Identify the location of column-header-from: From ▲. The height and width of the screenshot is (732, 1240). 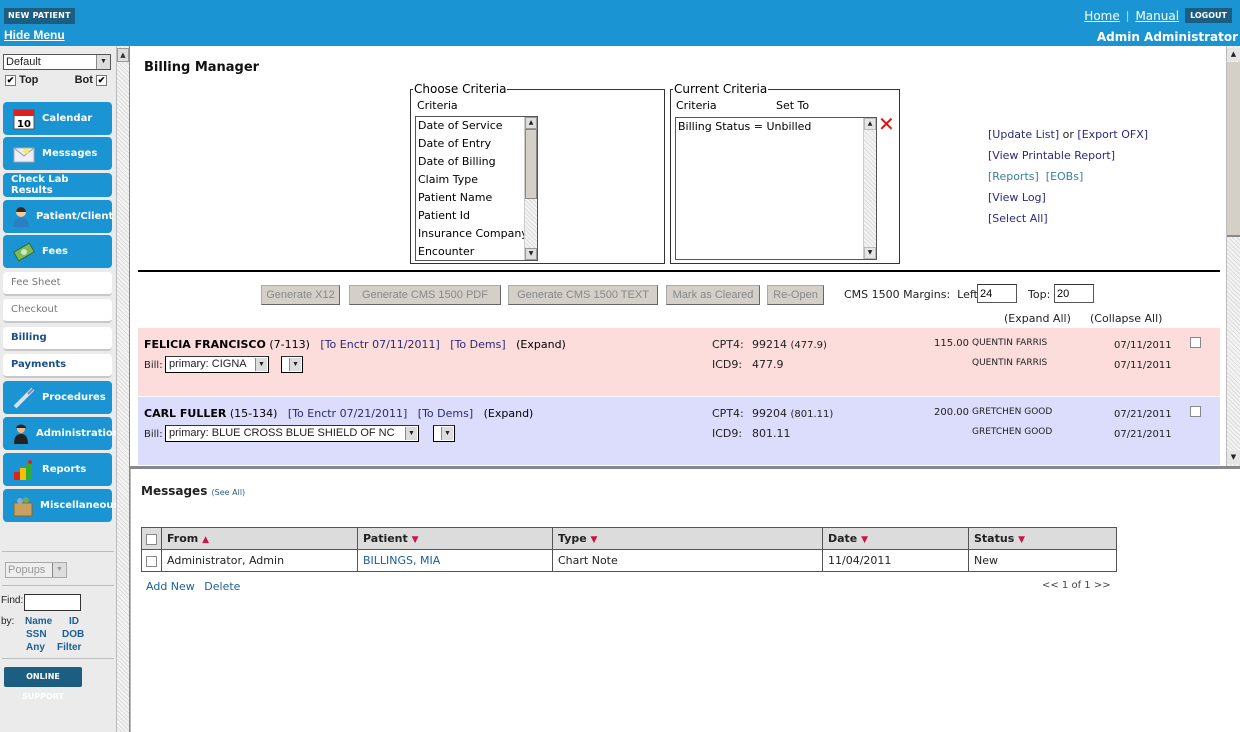
(259, 538).